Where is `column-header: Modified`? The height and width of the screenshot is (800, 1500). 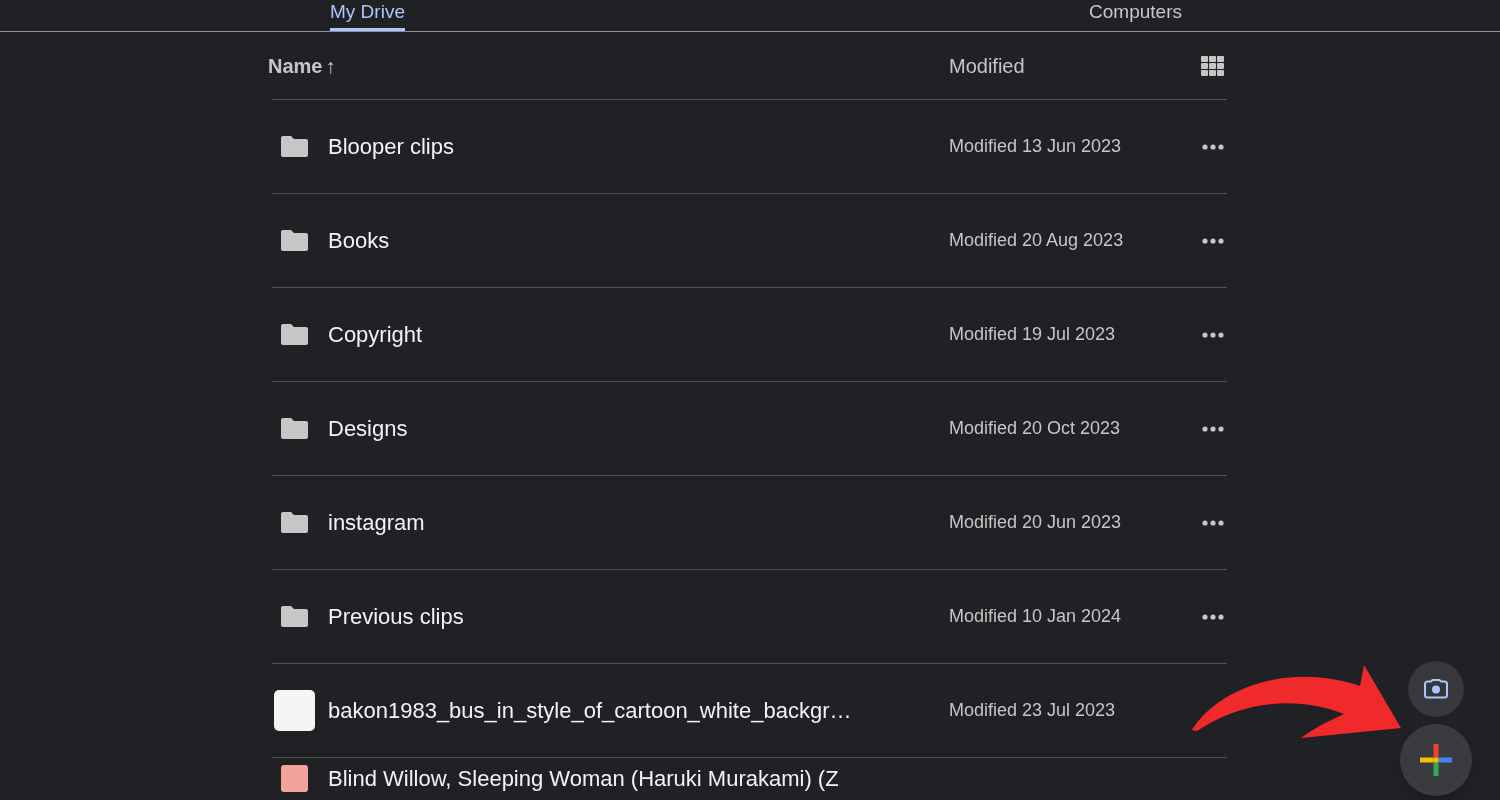
column-header: Modified is located at coordinates (1069, 65).